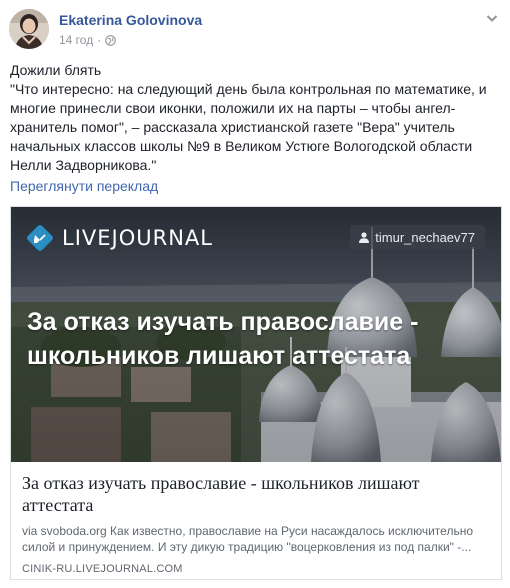 The height and width of the screenshot is (588, 510). I want to click on avatar, so click(29, 29).